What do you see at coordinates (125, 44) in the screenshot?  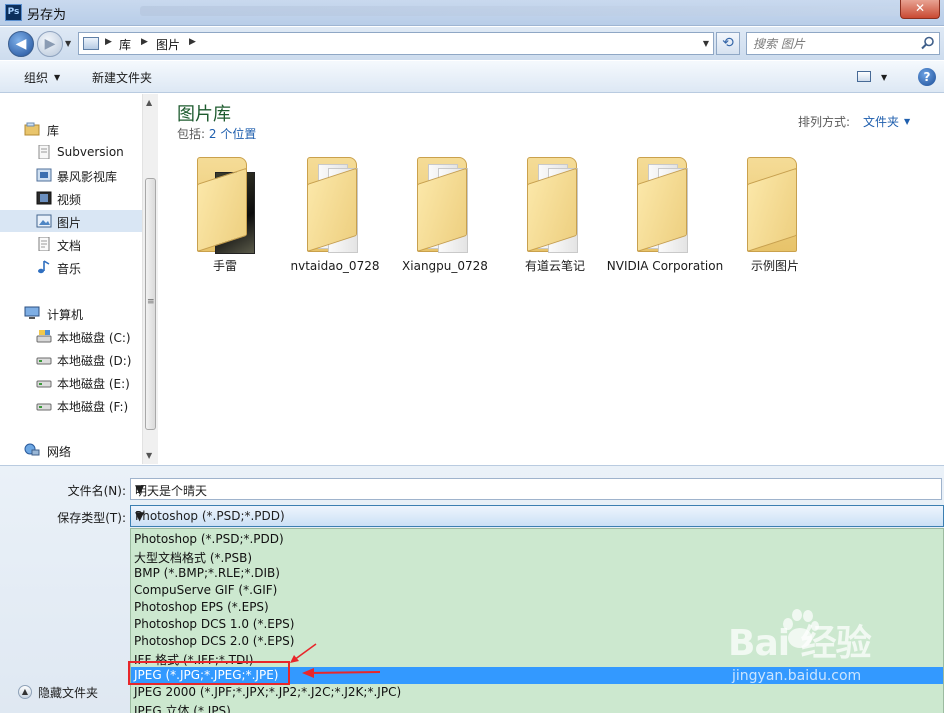 I see `breadcrumb-library: 库` at bounding box center [125, 44].